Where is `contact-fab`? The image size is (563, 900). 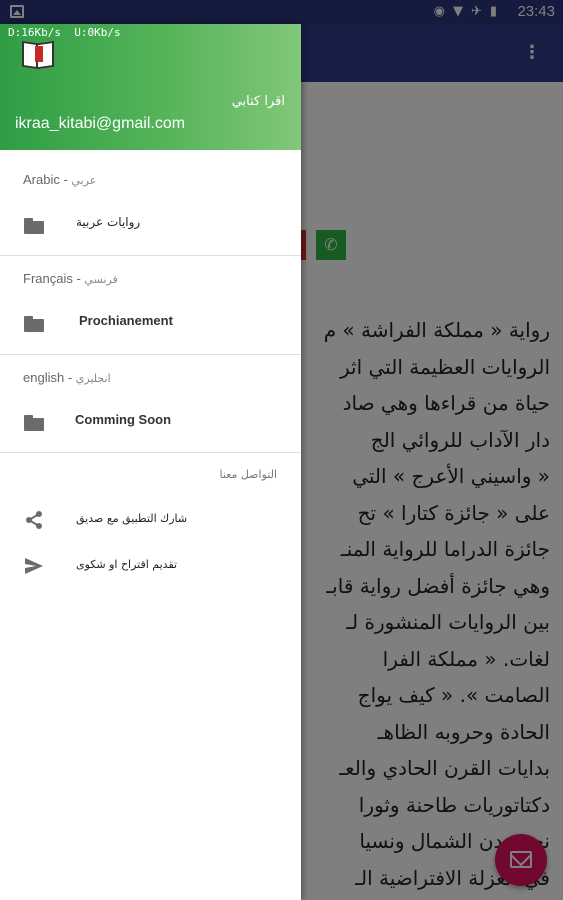 contact-fab is located at coordinates (521, 860).